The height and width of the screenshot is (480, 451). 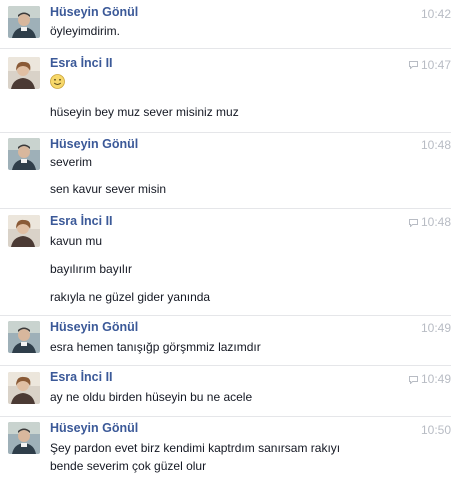 What do you see at coordinates (155, 347) in the screenshot?
I see `message-text: esra hemen tanışığp görşmmiz lazımdır` at bounding box center [155, 347].